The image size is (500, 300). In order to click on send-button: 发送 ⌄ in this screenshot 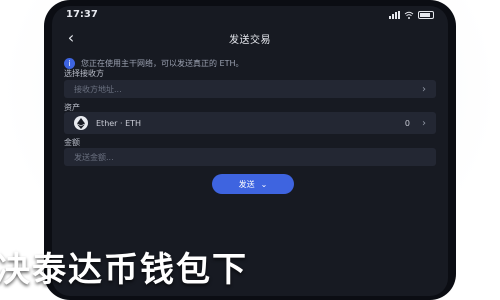, I will do `click(253, 184)`.